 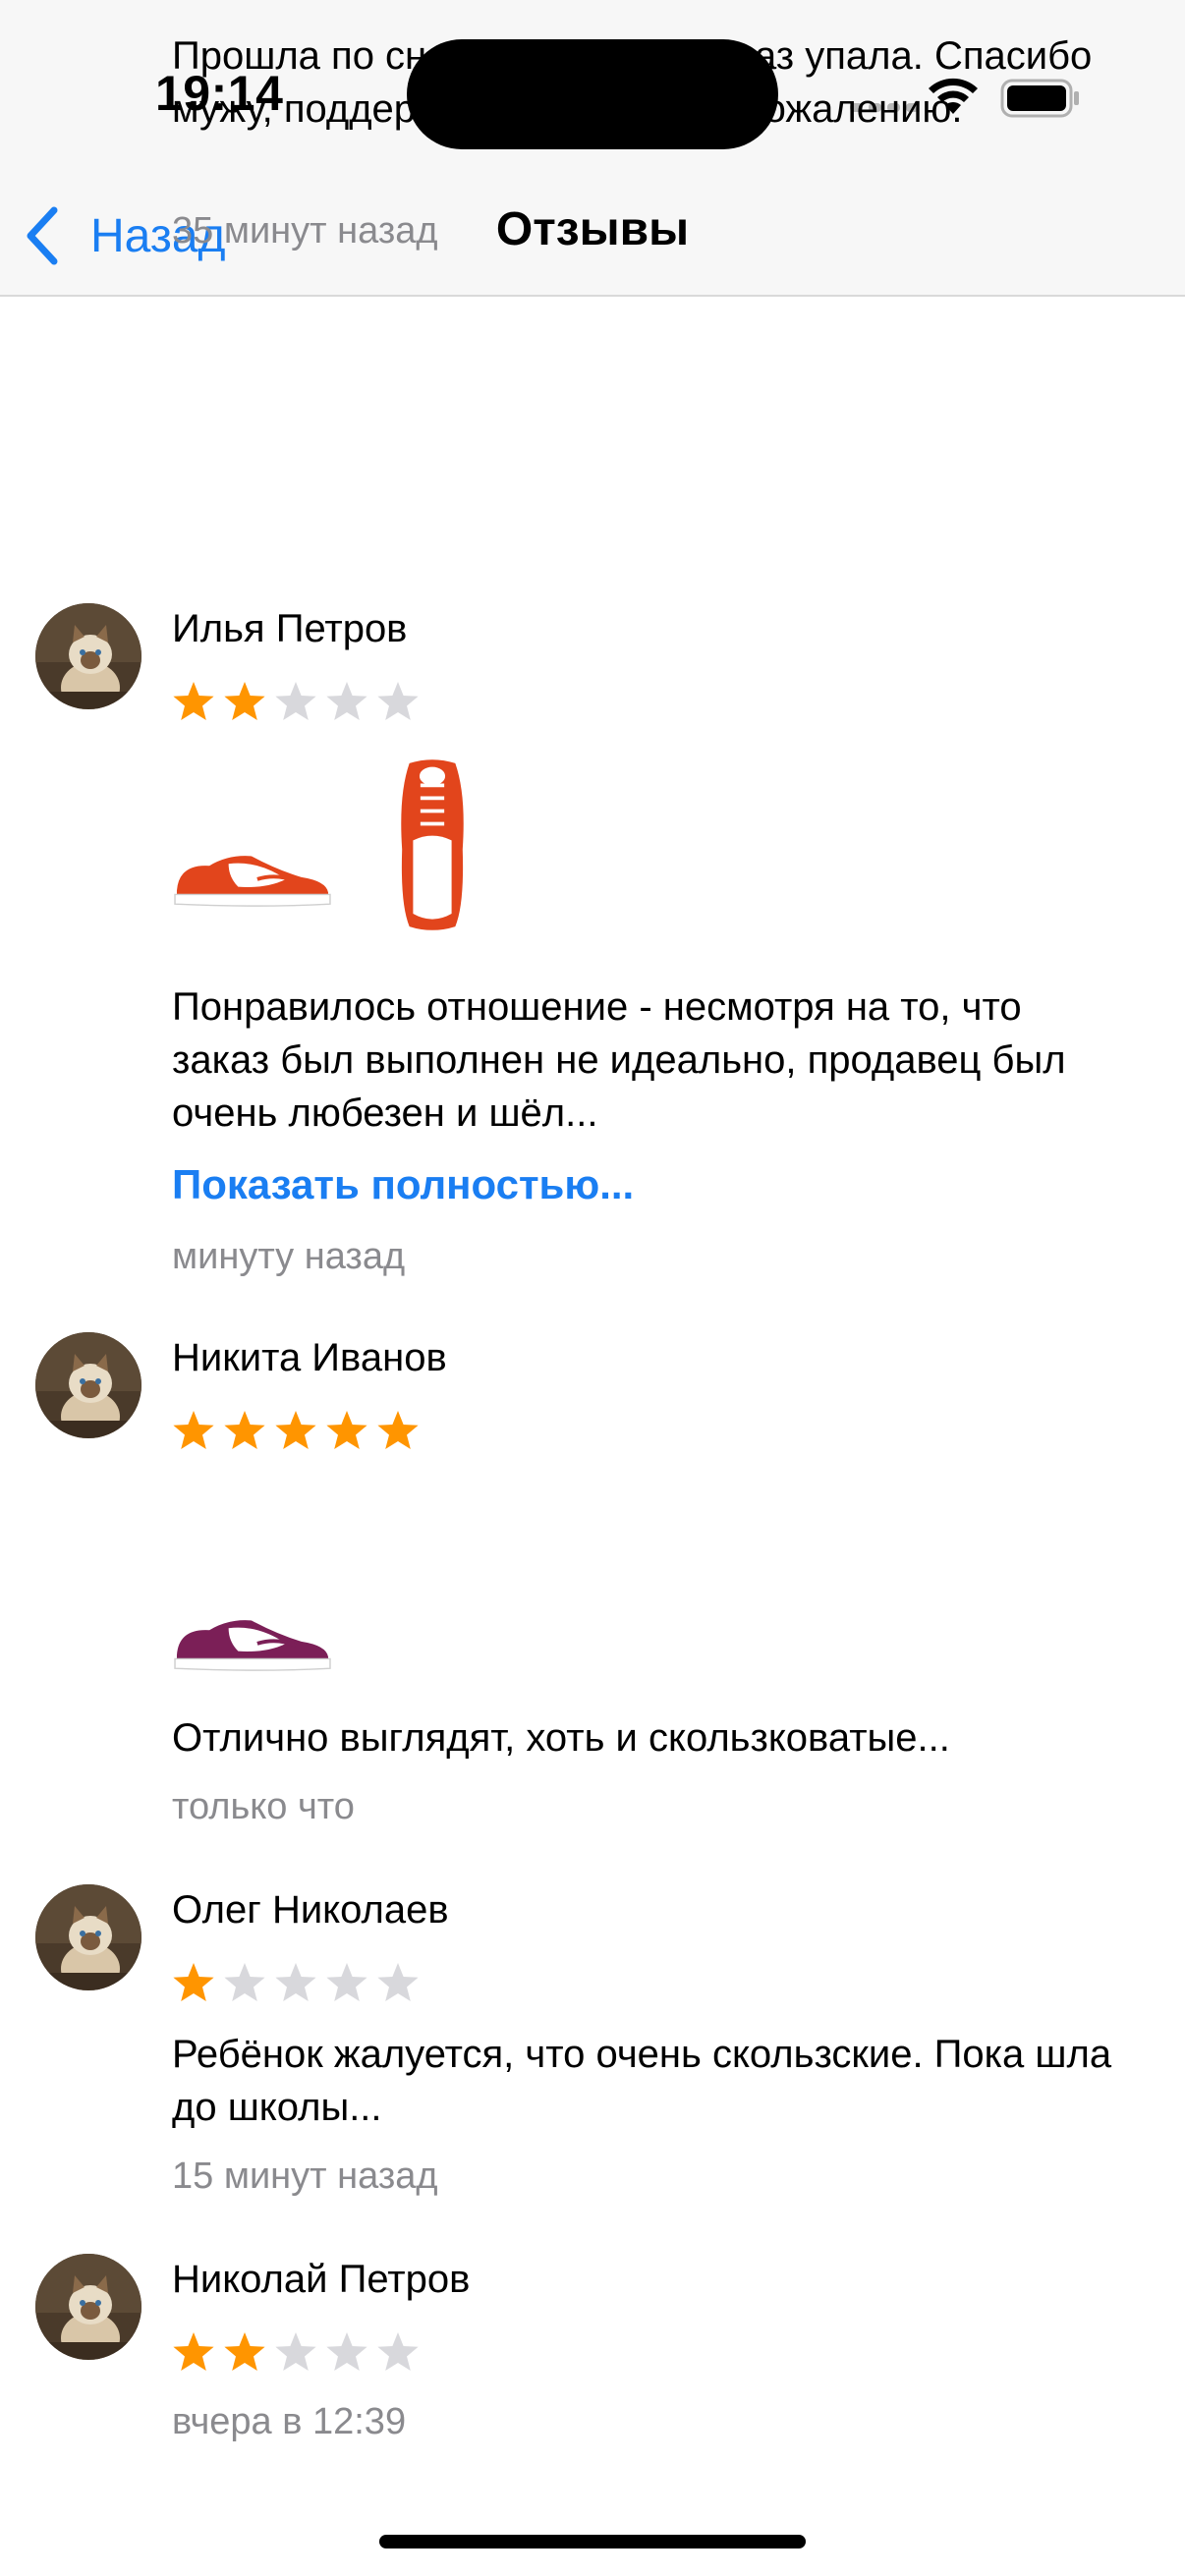 I want to click on review-author: Олег Николаев, so click(x=311, y=1910).